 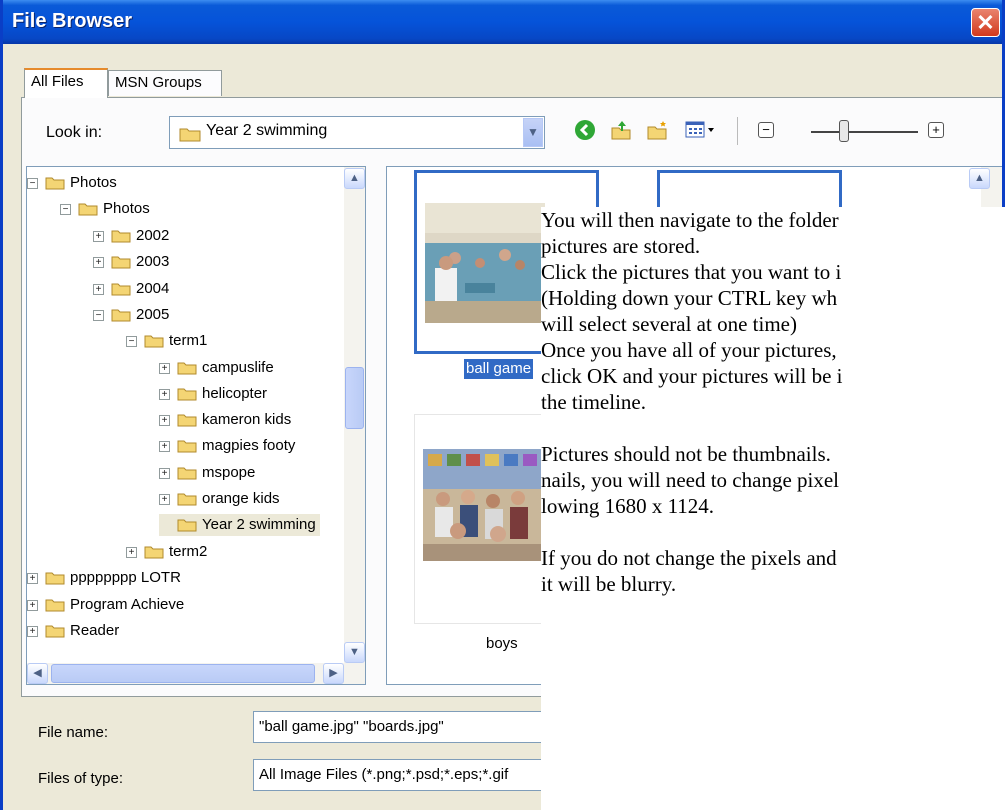 I want to click on views-menu-icon, so click(x=700, y=131).